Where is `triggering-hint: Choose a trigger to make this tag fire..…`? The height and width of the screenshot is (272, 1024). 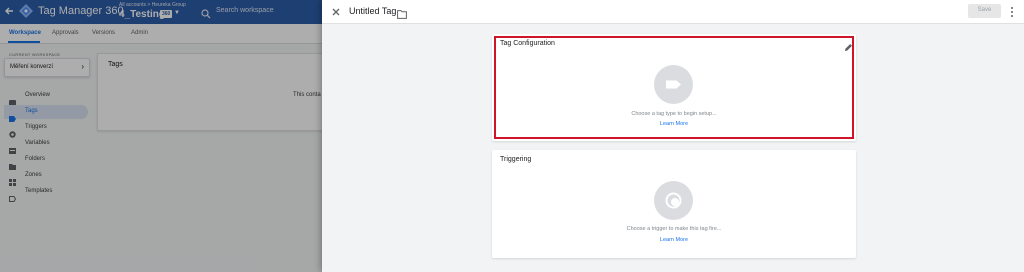
triggering-hint: Choose a trigger to make this tag fire..… is located at coordinates (674, 229).